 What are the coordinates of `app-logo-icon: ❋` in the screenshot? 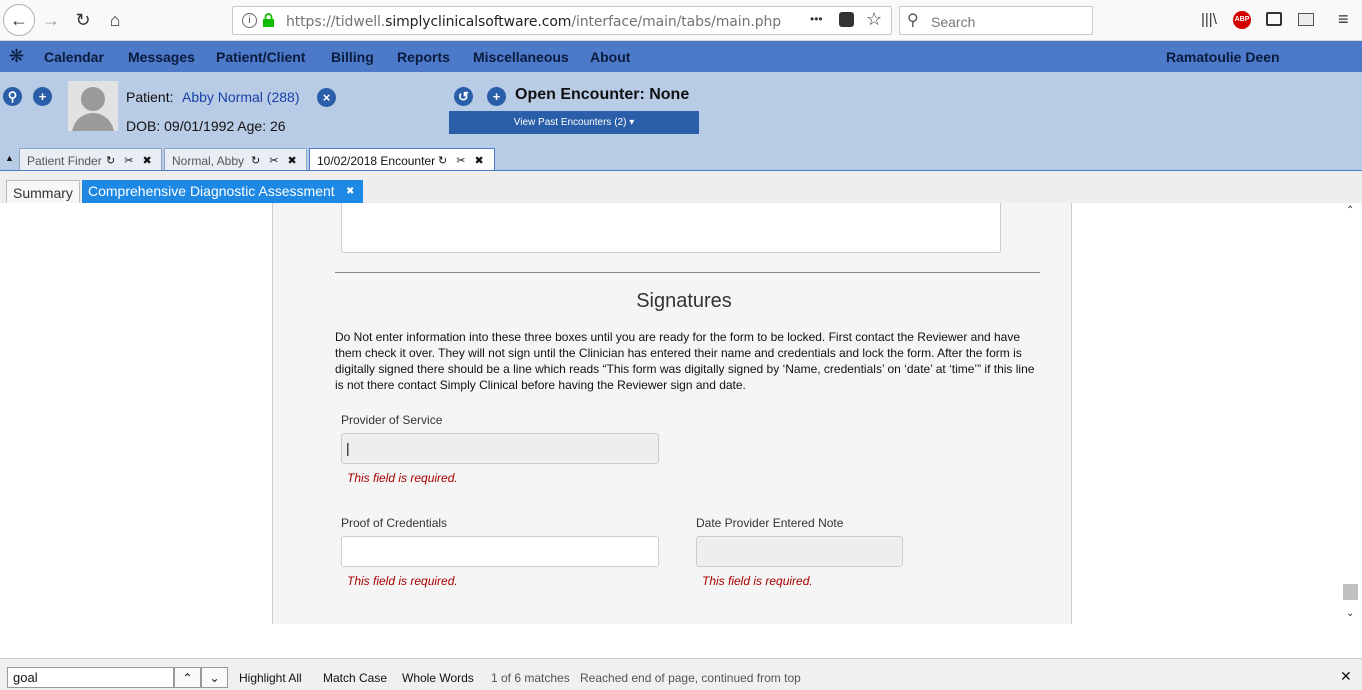 It's located at (16, 56).